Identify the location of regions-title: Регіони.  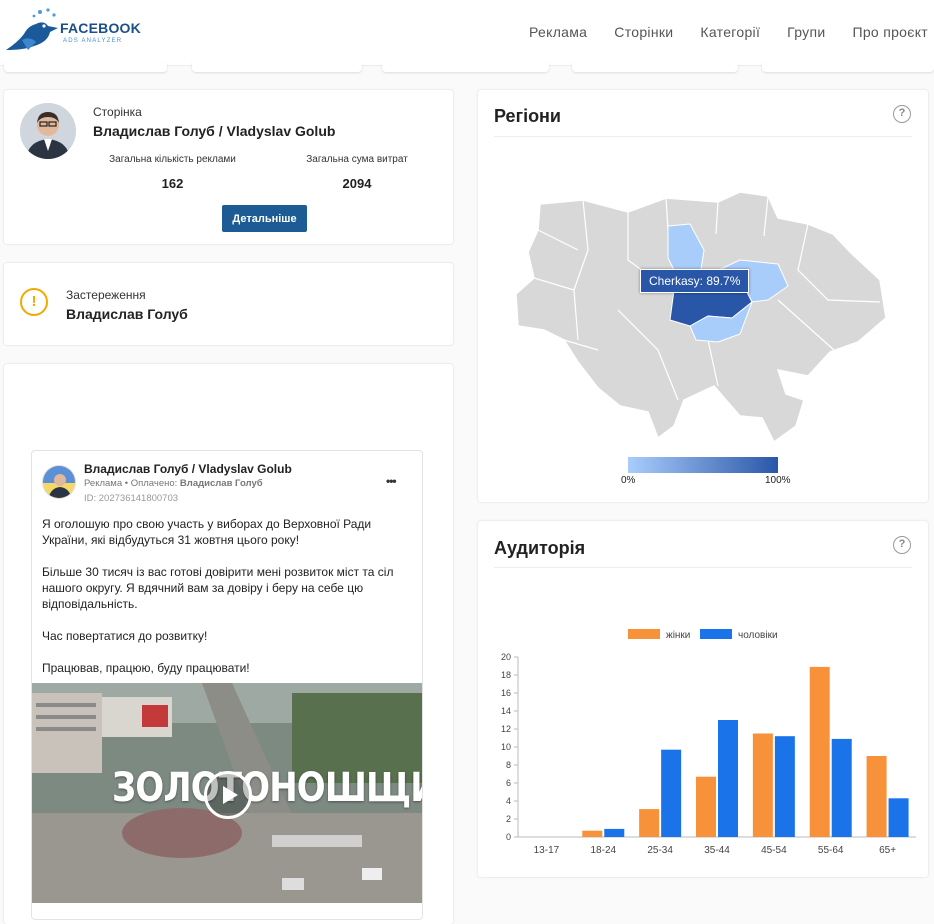
(527, 116).